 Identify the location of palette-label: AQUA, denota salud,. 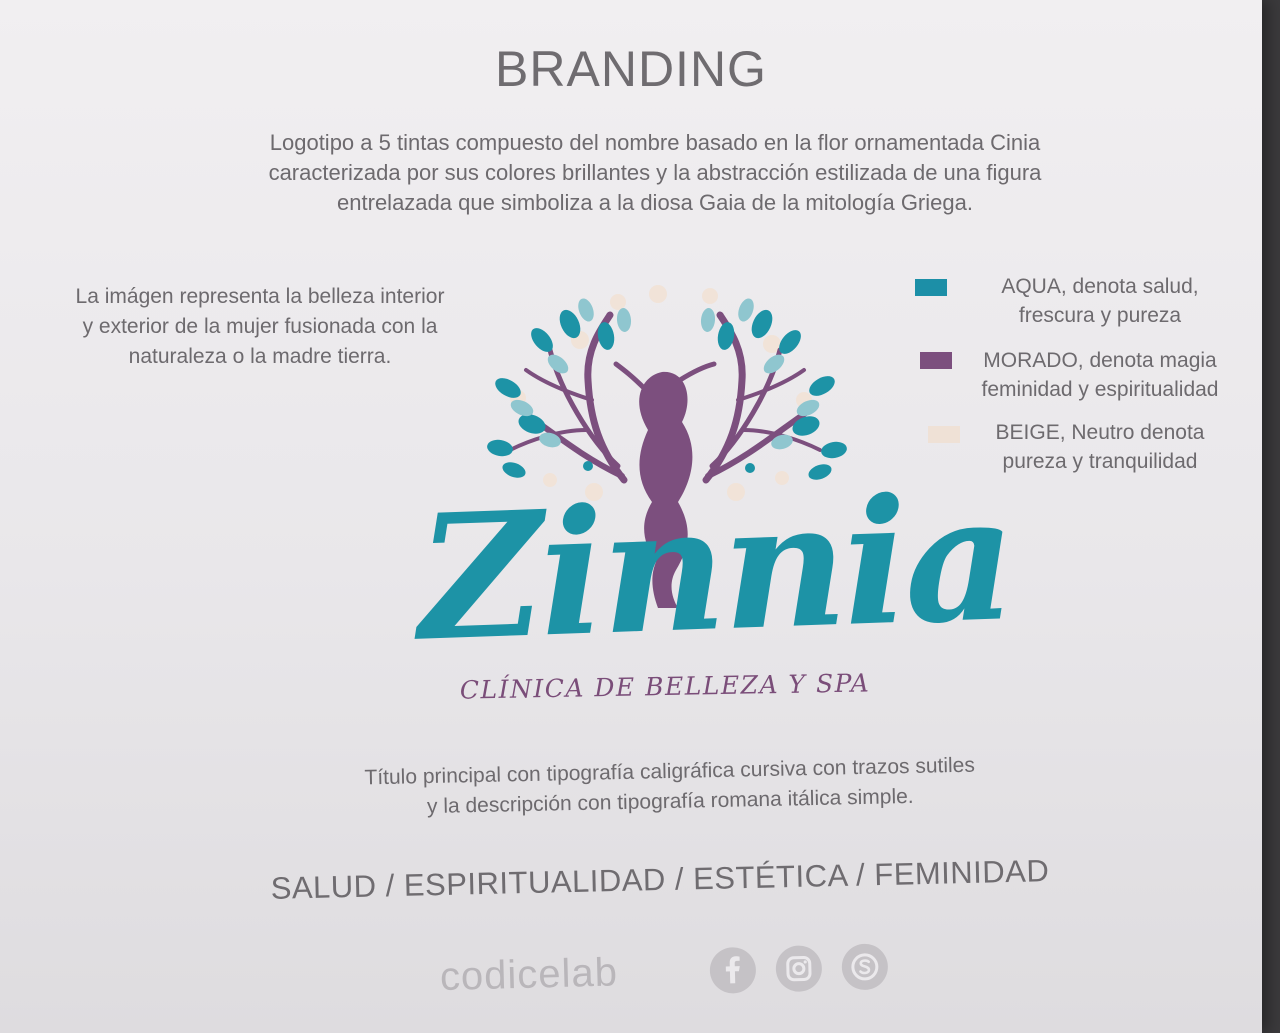
(1100, 286).